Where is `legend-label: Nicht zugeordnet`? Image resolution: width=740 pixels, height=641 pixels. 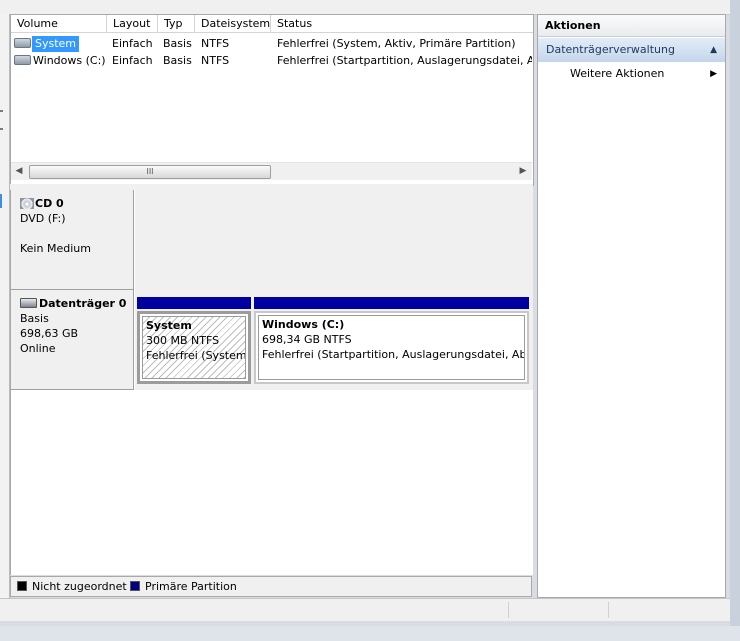
legend-label: Nicht zugeordnet is located at coordinates (79, 586).